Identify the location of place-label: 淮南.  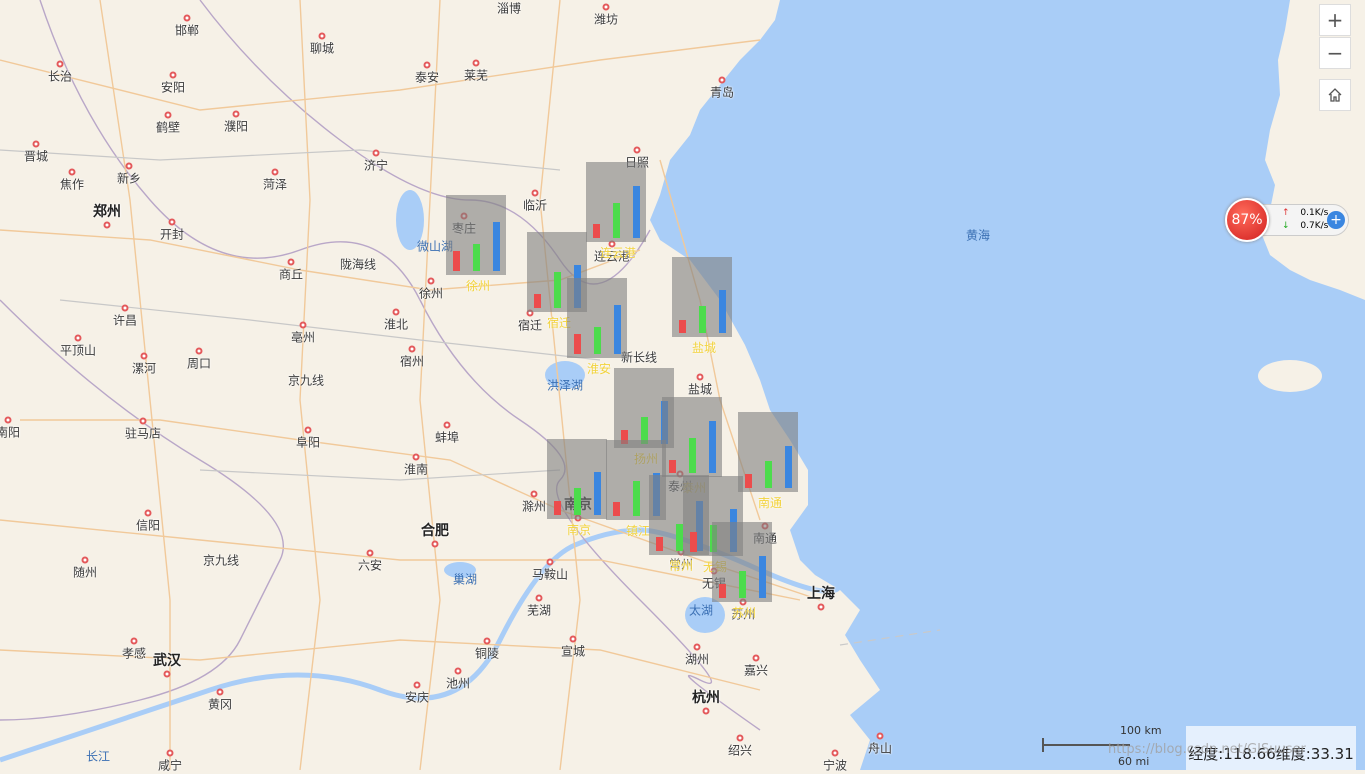
(416, 469).